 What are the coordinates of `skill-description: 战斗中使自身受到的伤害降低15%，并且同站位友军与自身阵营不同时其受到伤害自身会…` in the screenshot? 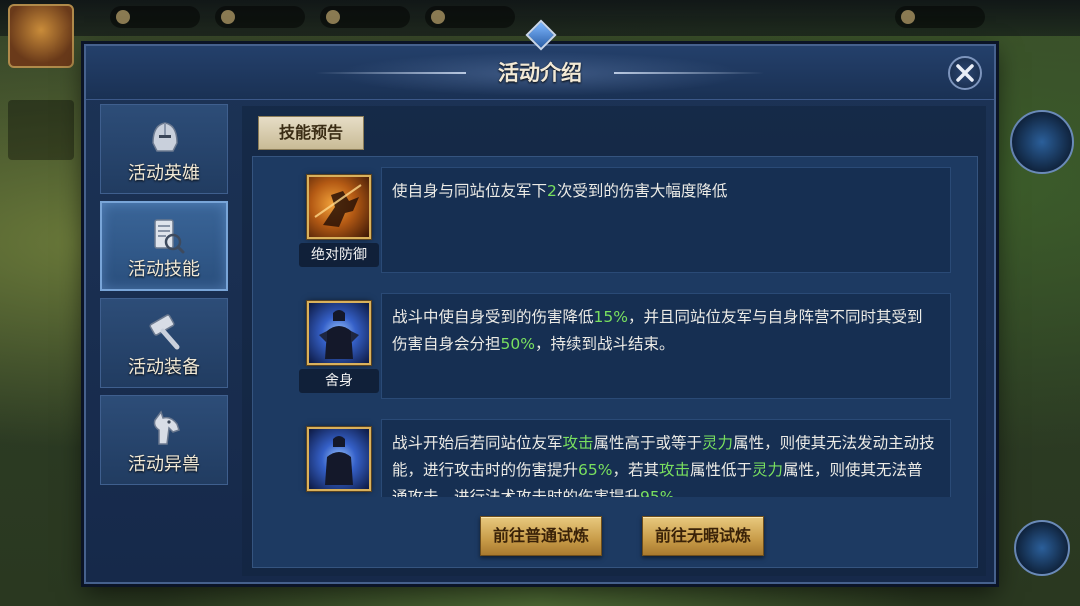 It's located at (666, 346).